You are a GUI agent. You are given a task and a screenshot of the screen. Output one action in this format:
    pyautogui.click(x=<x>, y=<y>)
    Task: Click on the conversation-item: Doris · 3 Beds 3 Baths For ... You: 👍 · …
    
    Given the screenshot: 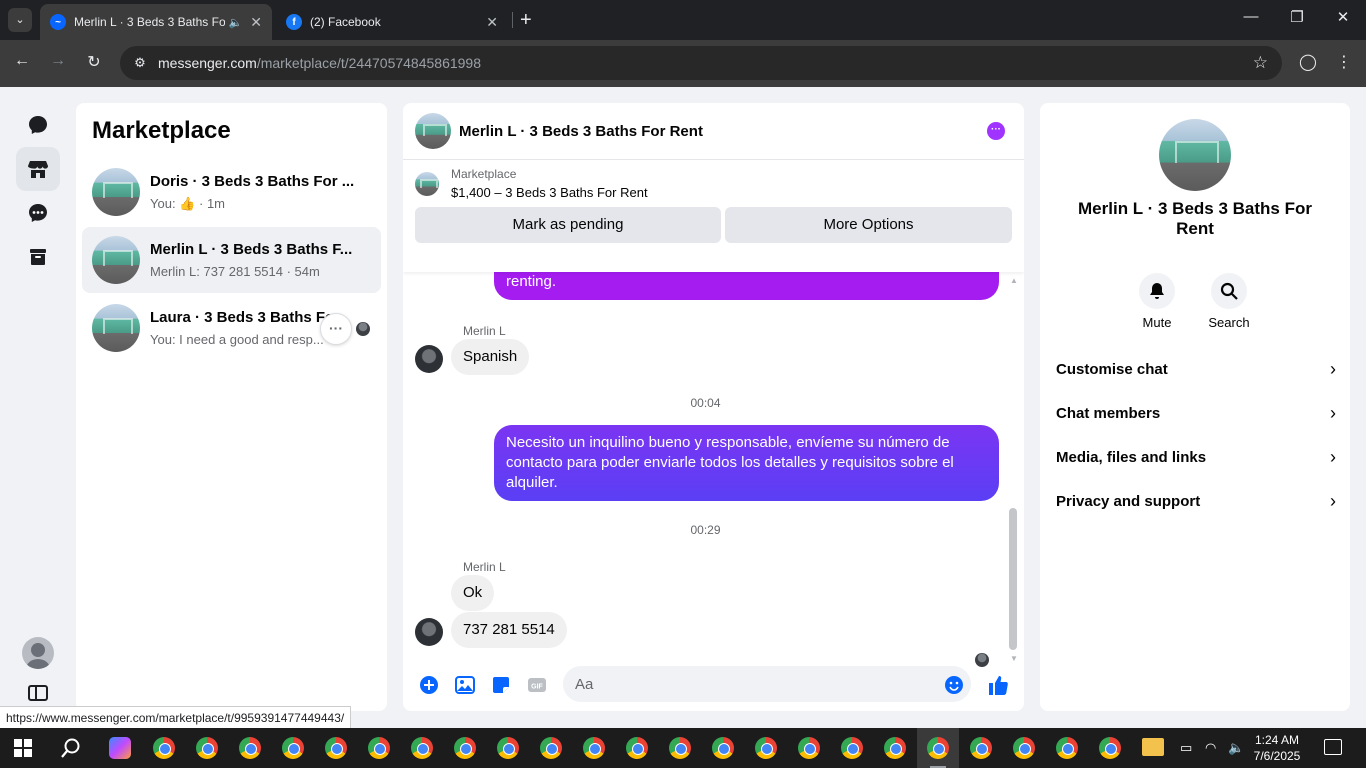 What is the action you would take?
    pyautogui.click(x=231, y=192)
    